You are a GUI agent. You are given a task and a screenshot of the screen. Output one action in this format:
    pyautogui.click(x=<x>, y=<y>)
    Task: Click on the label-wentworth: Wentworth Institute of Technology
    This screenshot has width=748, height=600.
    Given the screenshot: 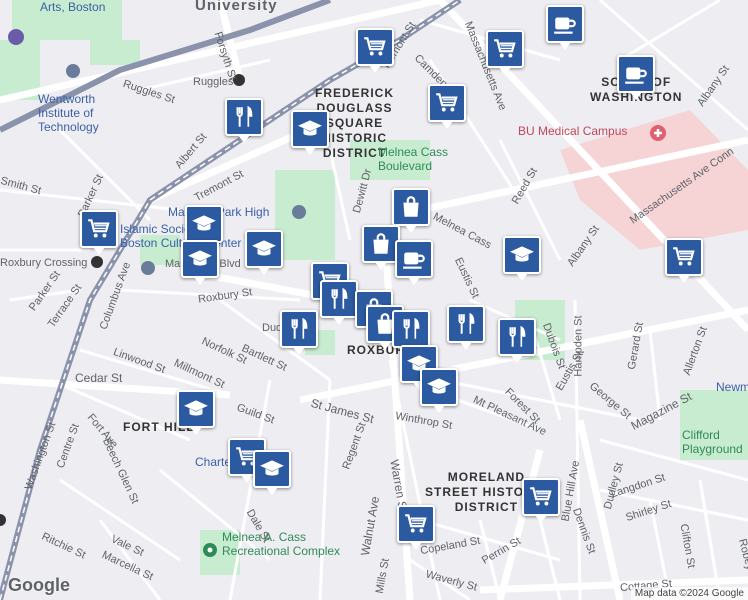 What is the action you would take?
    pyautogui.click(x=68, y=113)
    